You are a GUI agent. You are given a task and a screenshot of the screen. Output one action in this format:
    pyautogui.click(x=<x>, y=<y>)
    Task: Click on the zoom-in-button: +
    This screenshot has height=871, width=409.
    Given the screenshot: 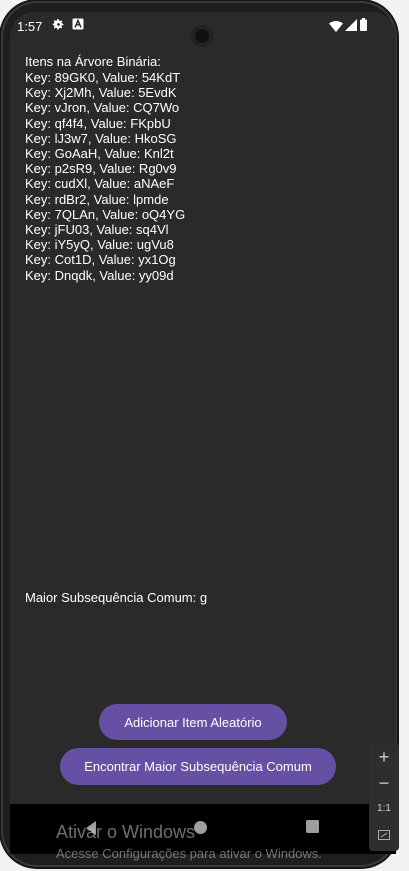 What is the action you would take?
    pyautogui.click(x=384, y=757)
    